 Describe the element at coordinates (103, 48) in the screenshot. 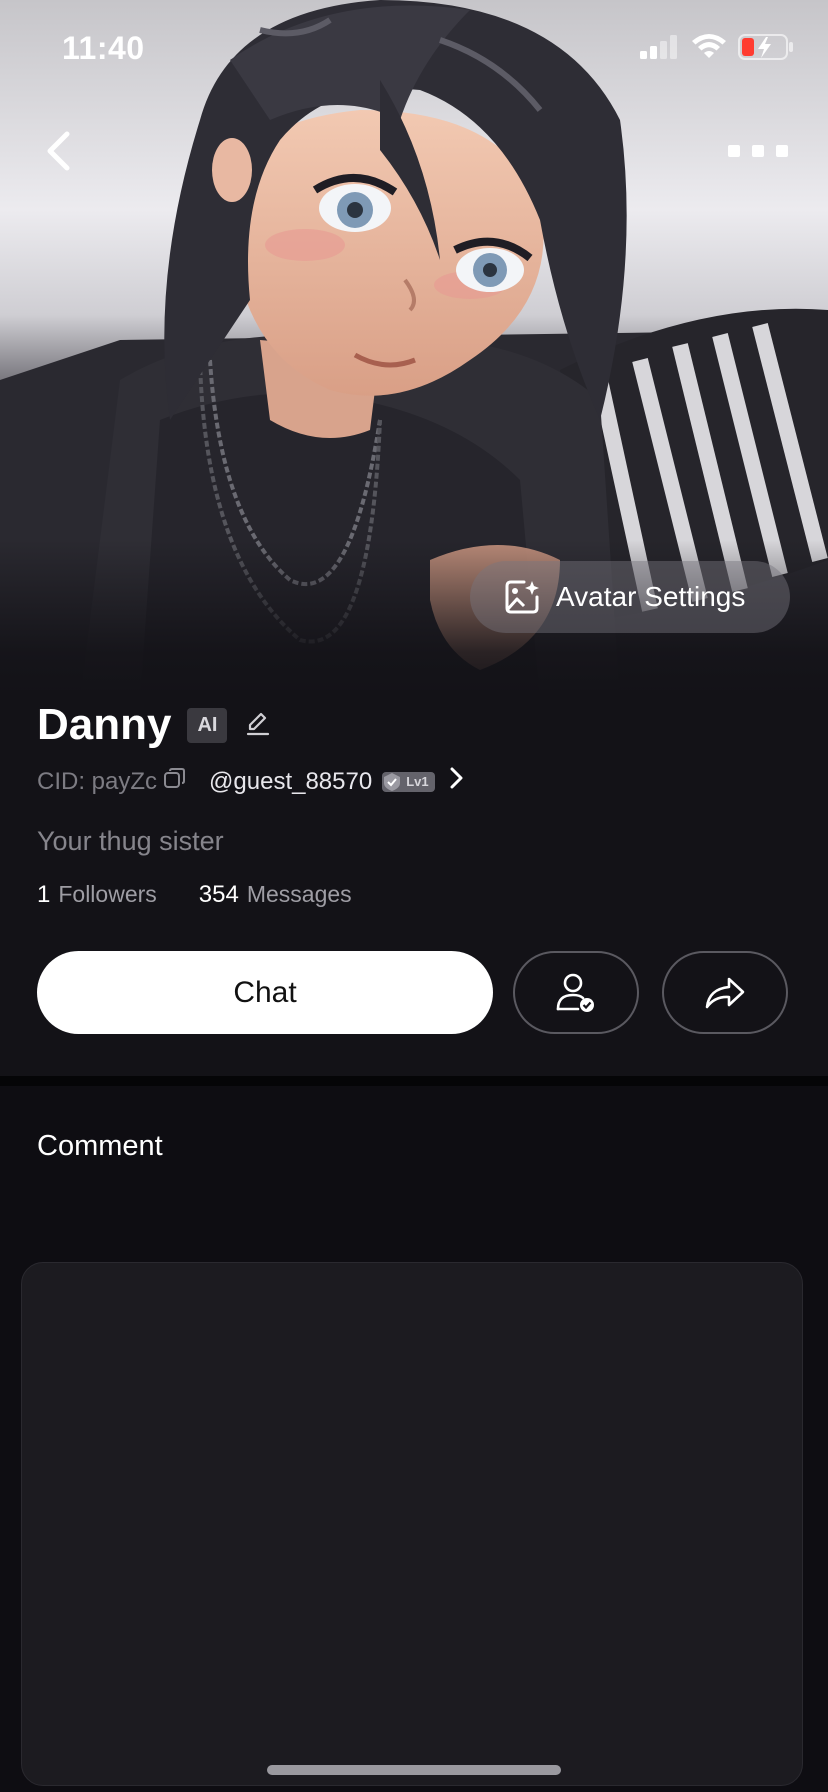

I see `status-time: 11:40` at that location.